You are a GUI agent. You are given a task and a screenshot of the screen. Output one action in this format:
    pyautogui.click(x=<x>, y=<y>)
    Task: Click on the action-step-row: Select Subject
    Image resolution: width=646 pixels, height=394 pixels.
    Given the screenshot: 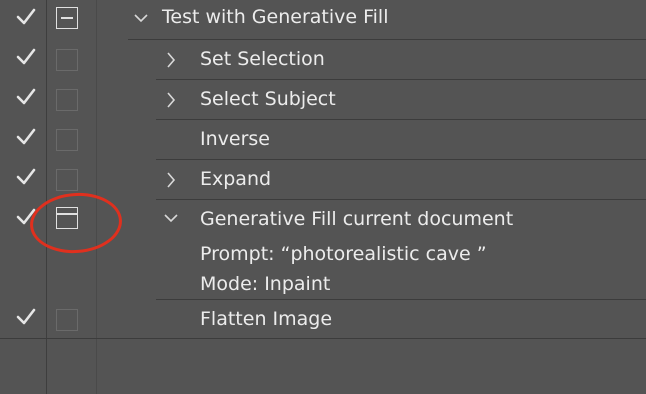 What is the action you would take?
    pyautogui.click(x=323, y=100)
    